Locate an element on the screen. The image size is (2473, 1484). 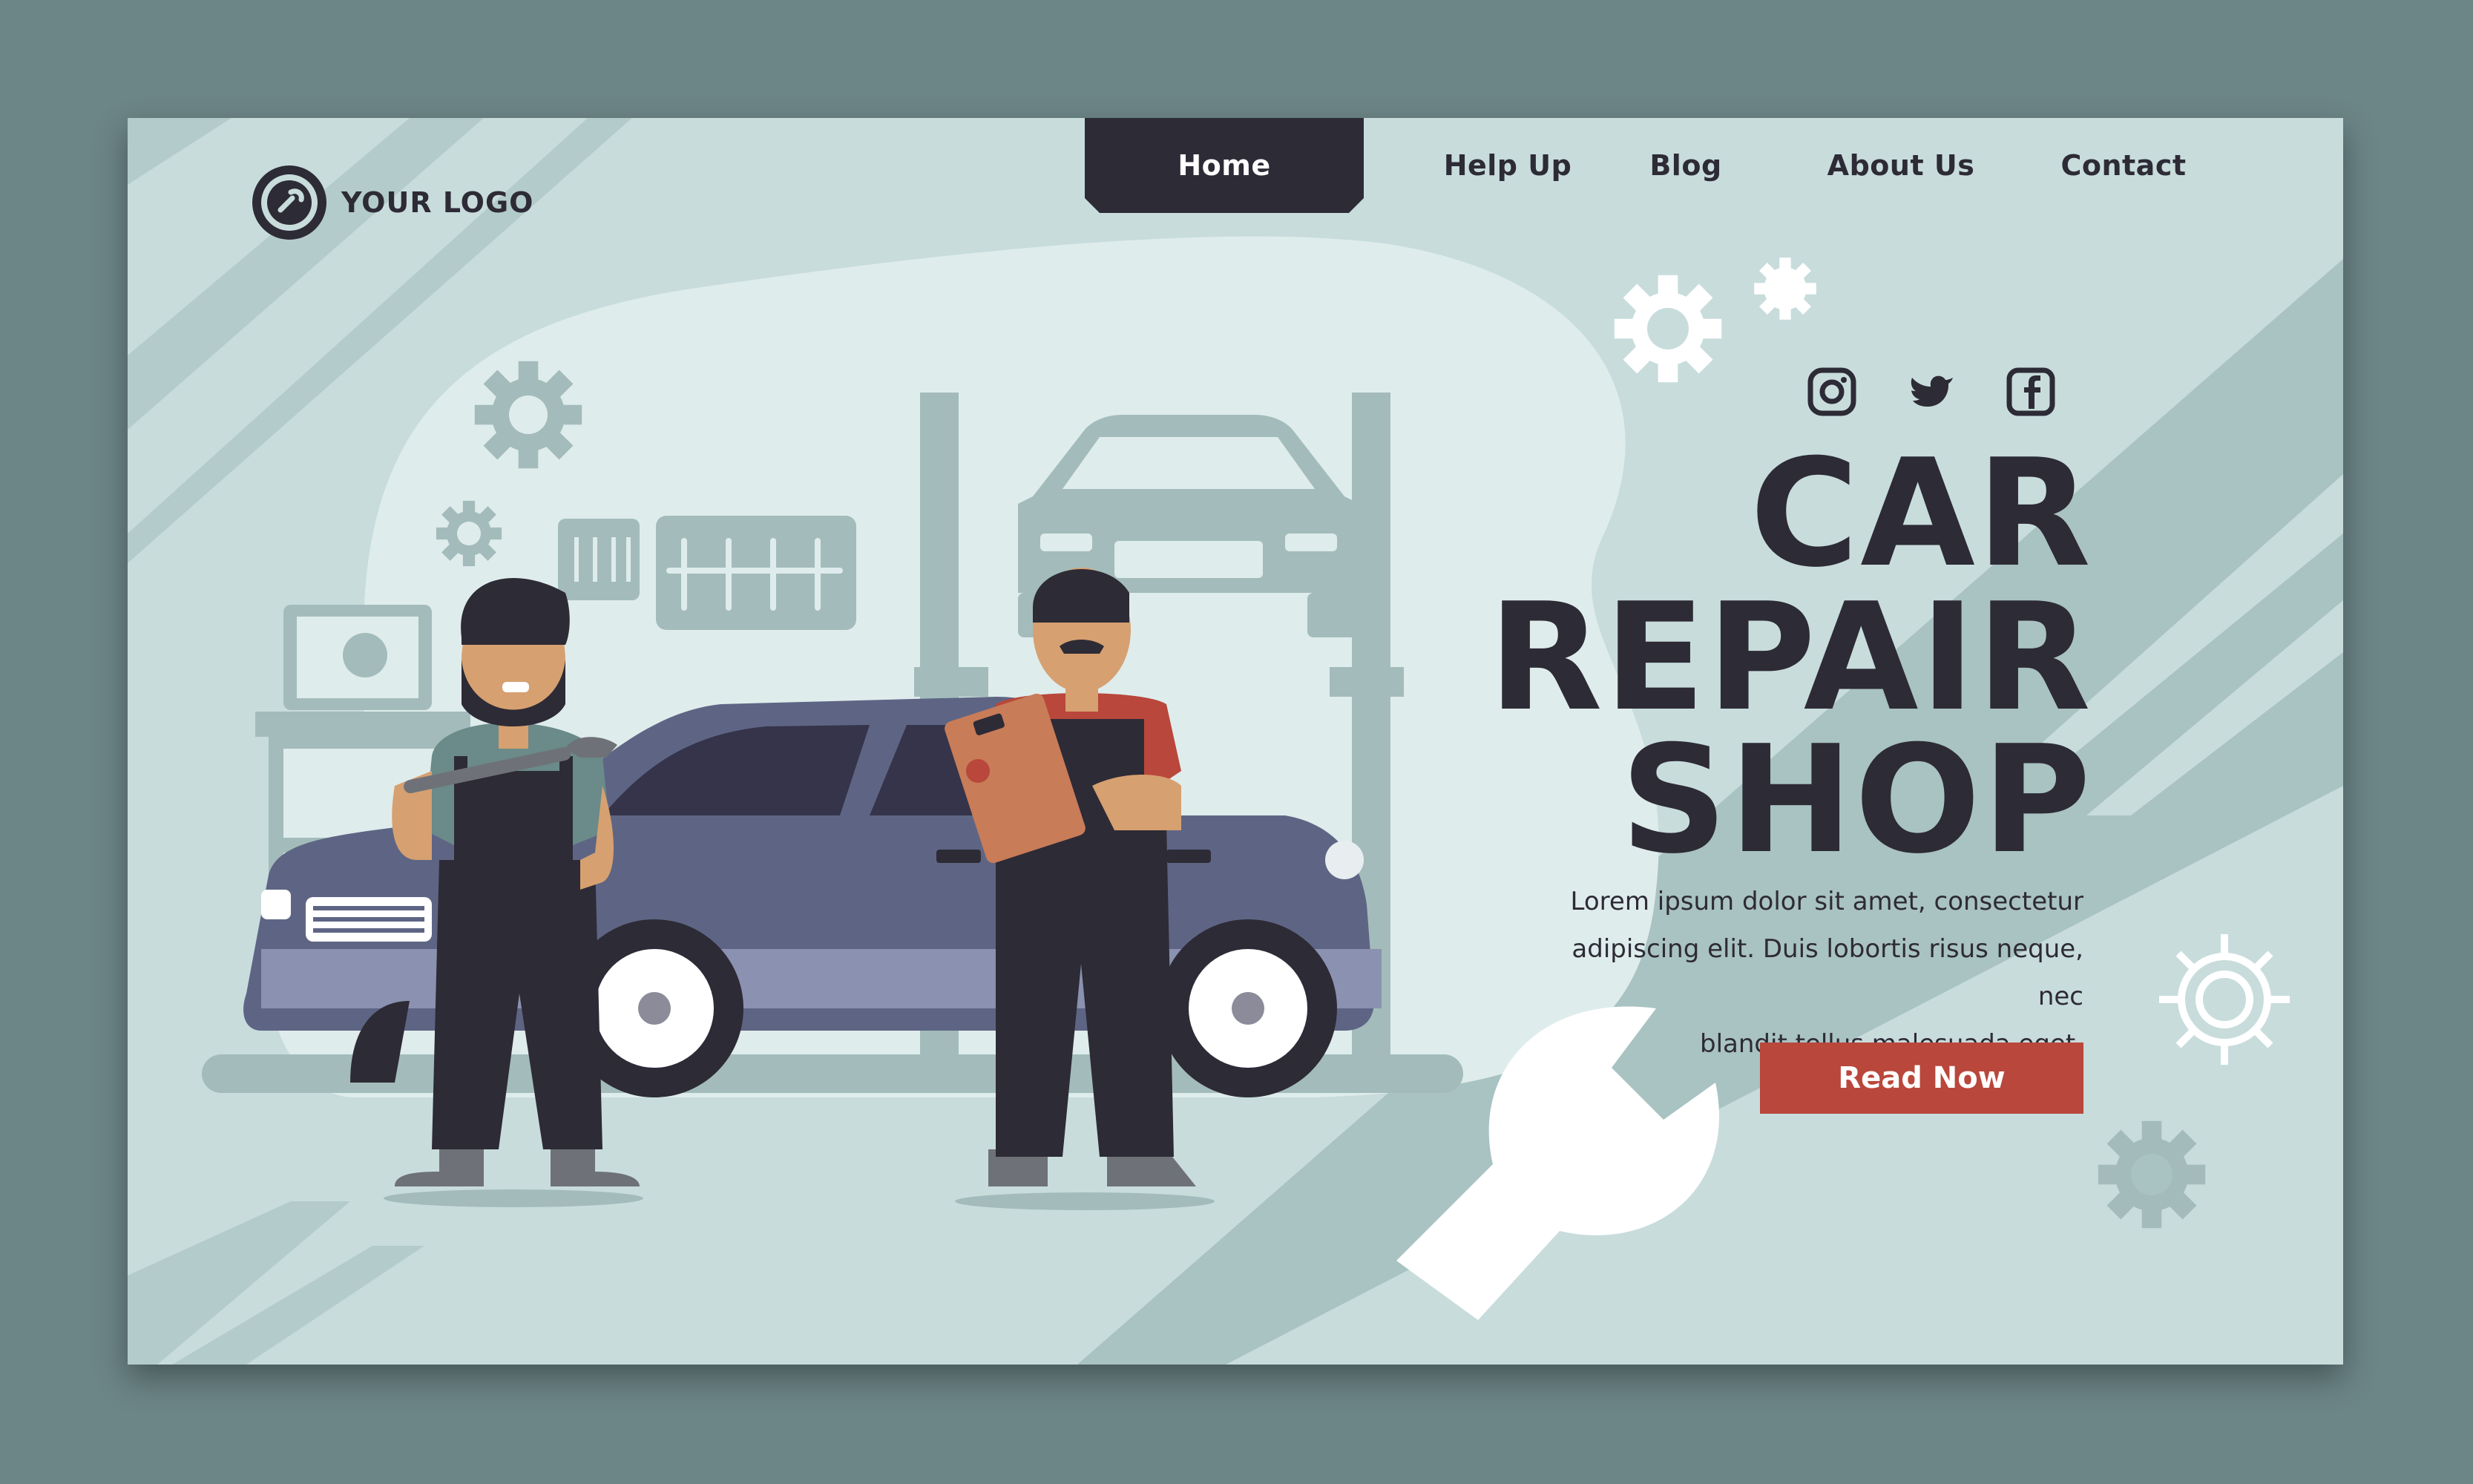
nav-help-up: Help Up is located at coordinates (1507, 165).